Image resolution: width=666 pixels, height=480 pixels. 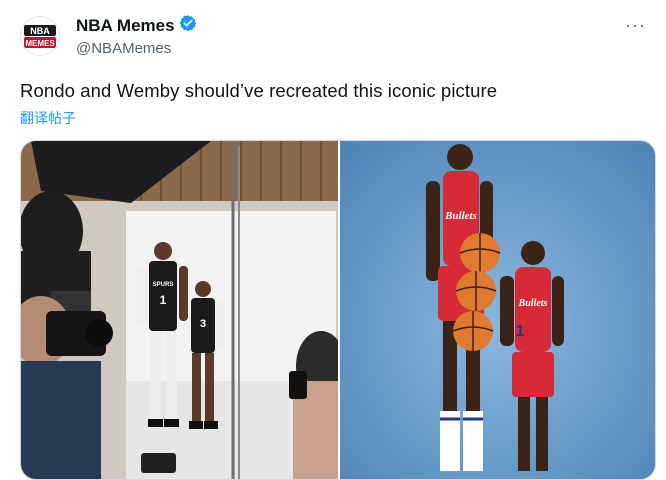 What do you see at coordinates (635, 25) in the screenshot?
I see `more-options-icon: ···` at bounding box center [635, 25].